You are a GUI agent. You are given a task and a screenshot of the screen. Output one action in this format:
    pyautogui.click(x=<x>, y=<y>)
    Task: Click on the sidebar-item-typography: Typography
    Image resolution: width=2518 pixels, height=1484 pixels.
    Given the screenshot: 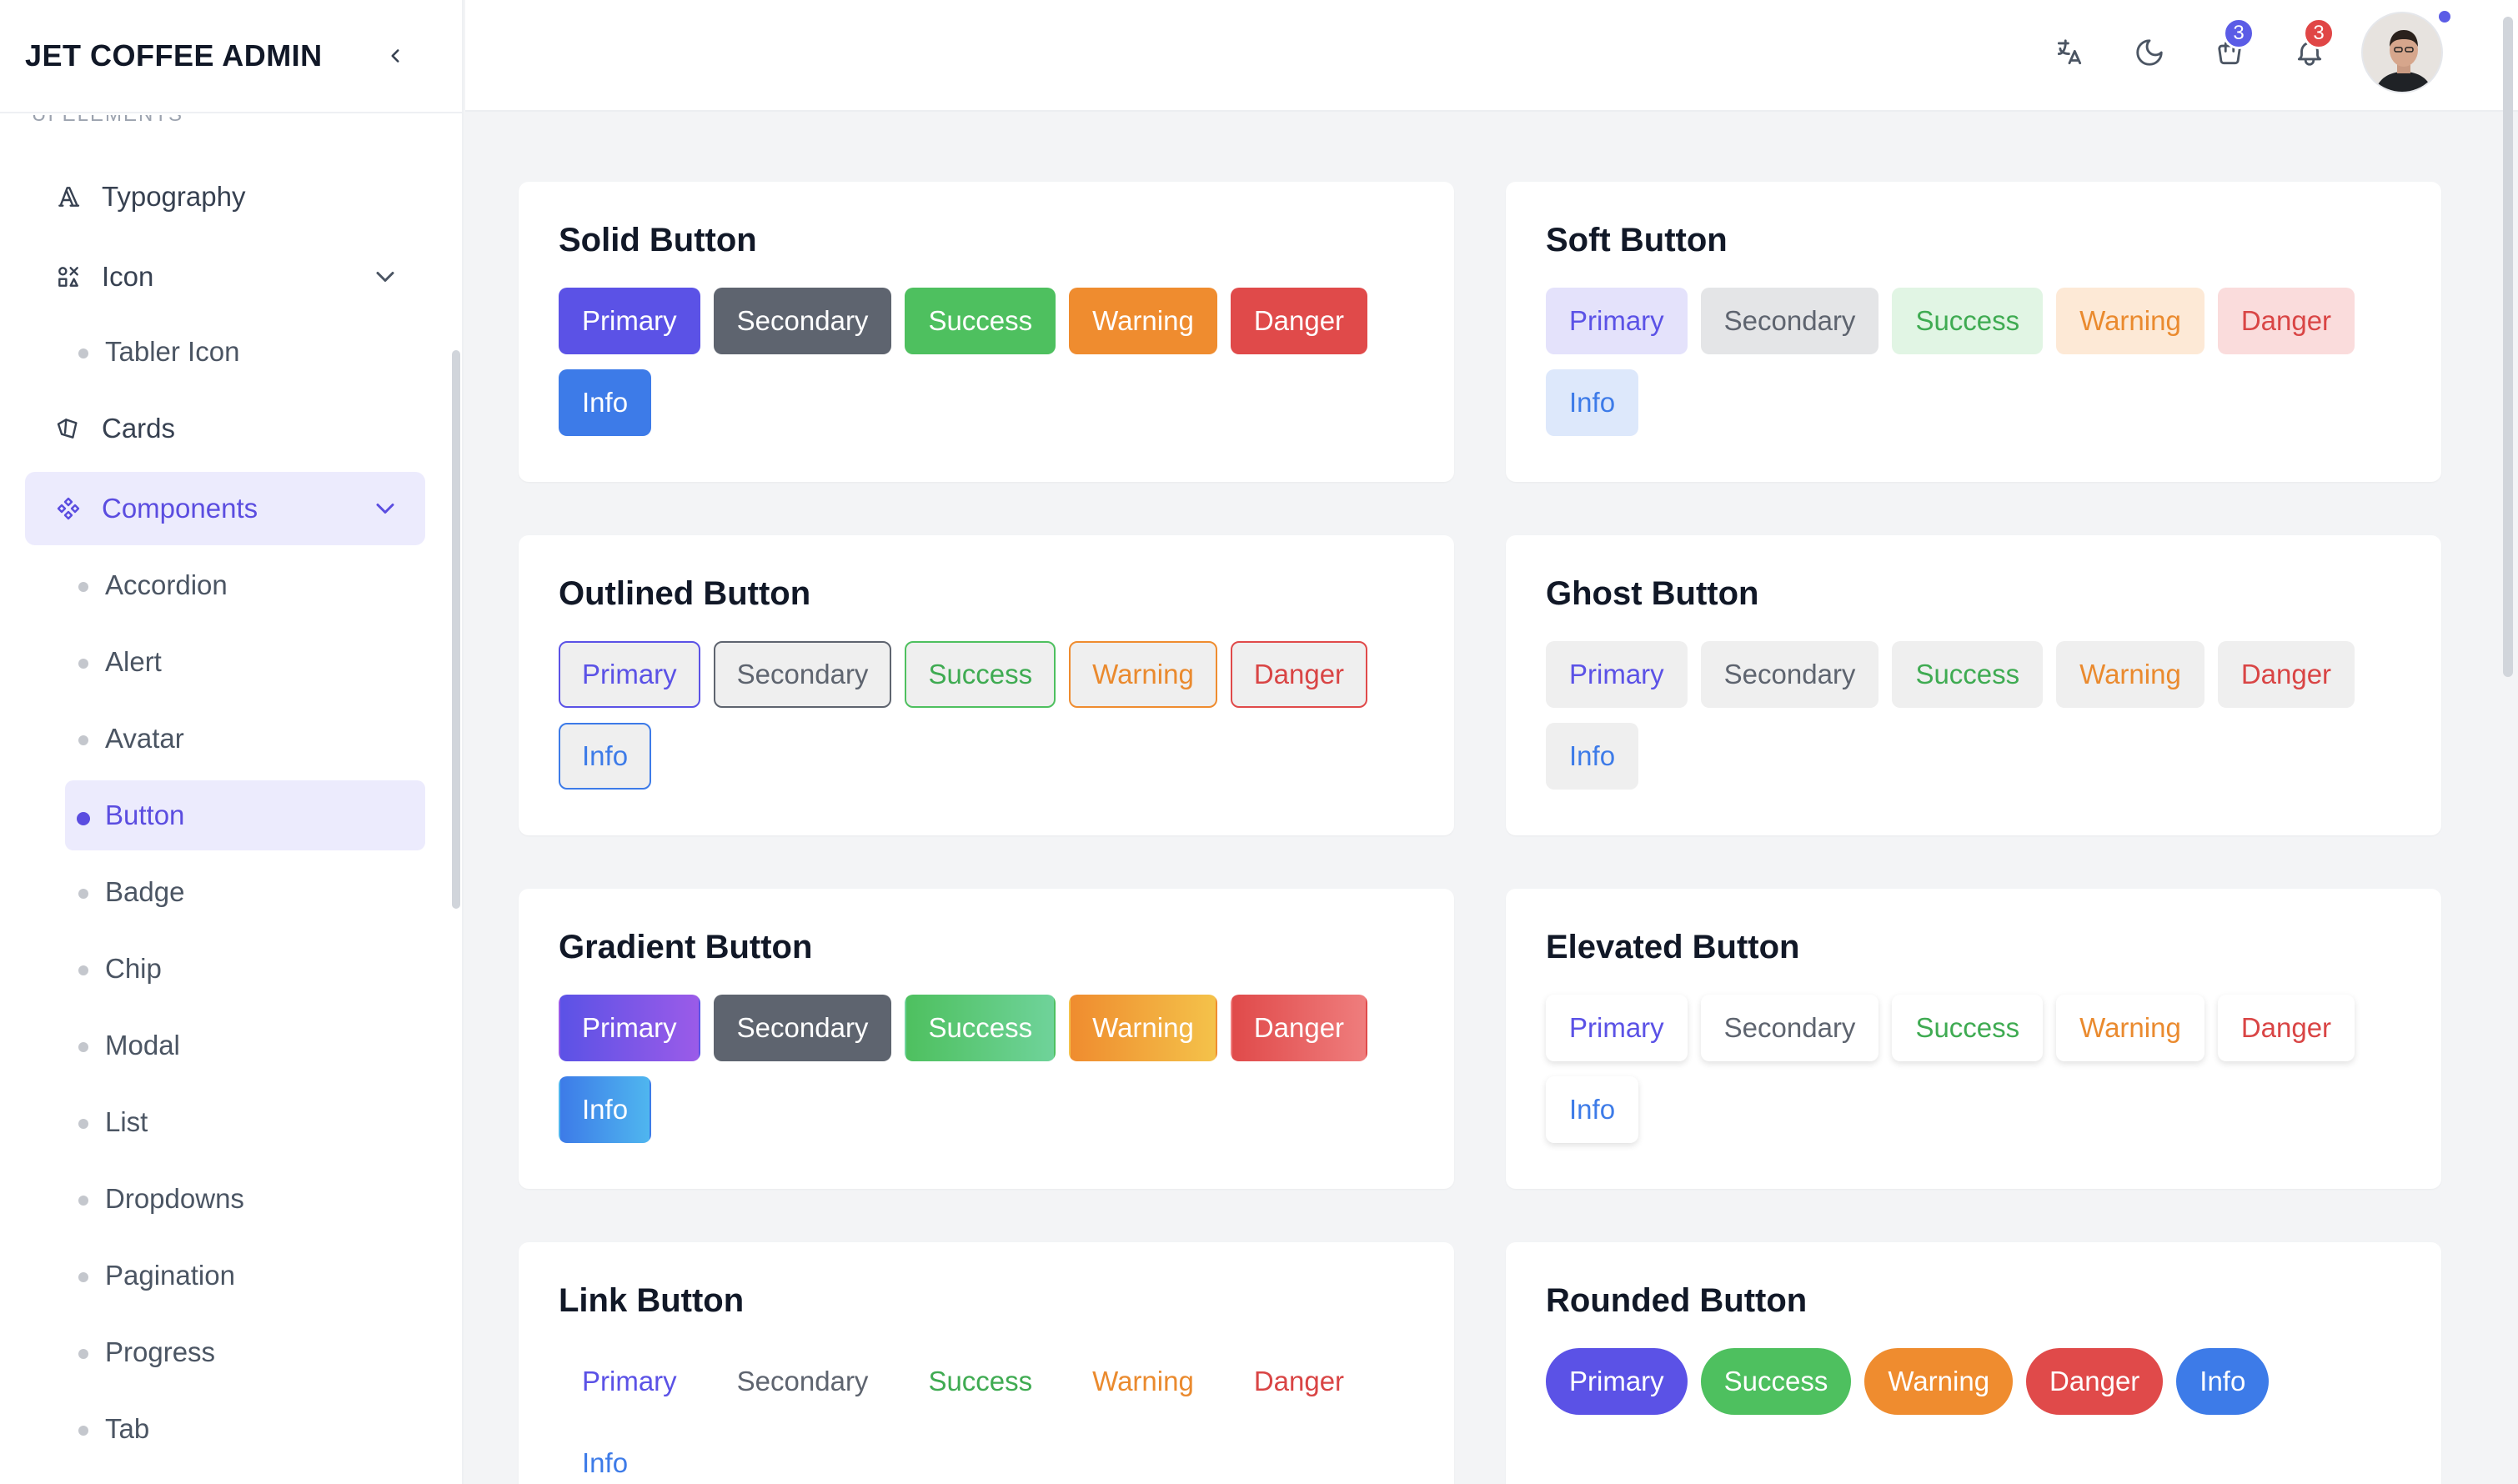 What is the action you would take?
    pyautogui.click(x=225, y=196)
    